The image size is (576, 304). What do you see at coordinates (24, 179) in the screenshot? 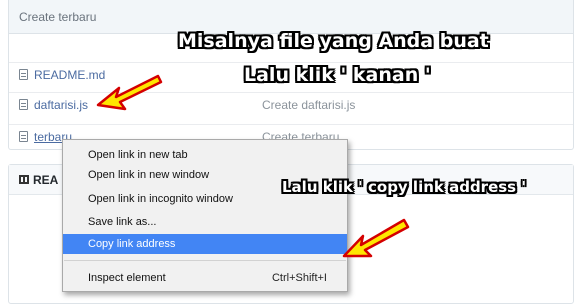
I see `book-icon` at bounding box center [24, 179].